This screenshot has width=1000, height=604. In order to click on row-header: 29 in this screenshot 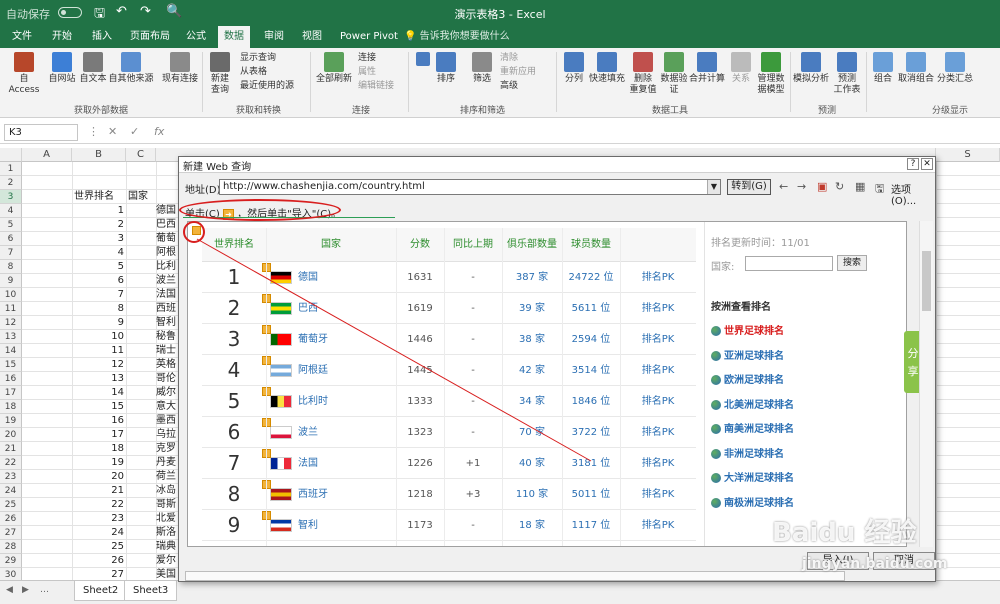, I will do `click(11, 561)`.